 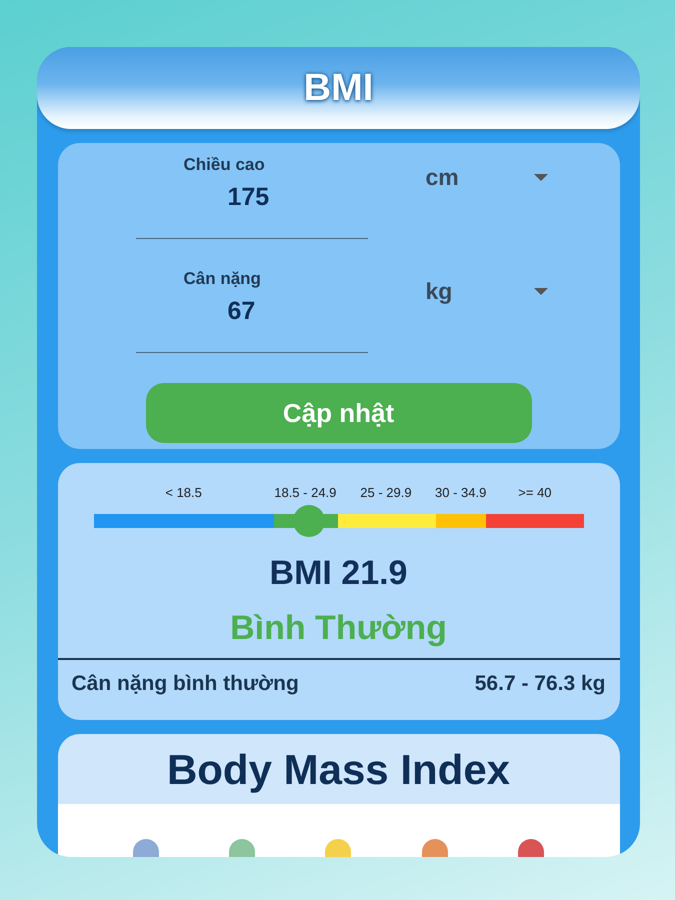 I want to click on app-title: BMI, so click(x=339, y=88).